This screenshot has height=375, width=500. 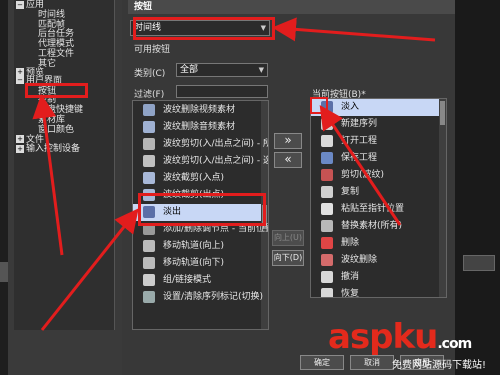 I want to click on watermark-brand: aspku.com, so click(x=400, y=339).